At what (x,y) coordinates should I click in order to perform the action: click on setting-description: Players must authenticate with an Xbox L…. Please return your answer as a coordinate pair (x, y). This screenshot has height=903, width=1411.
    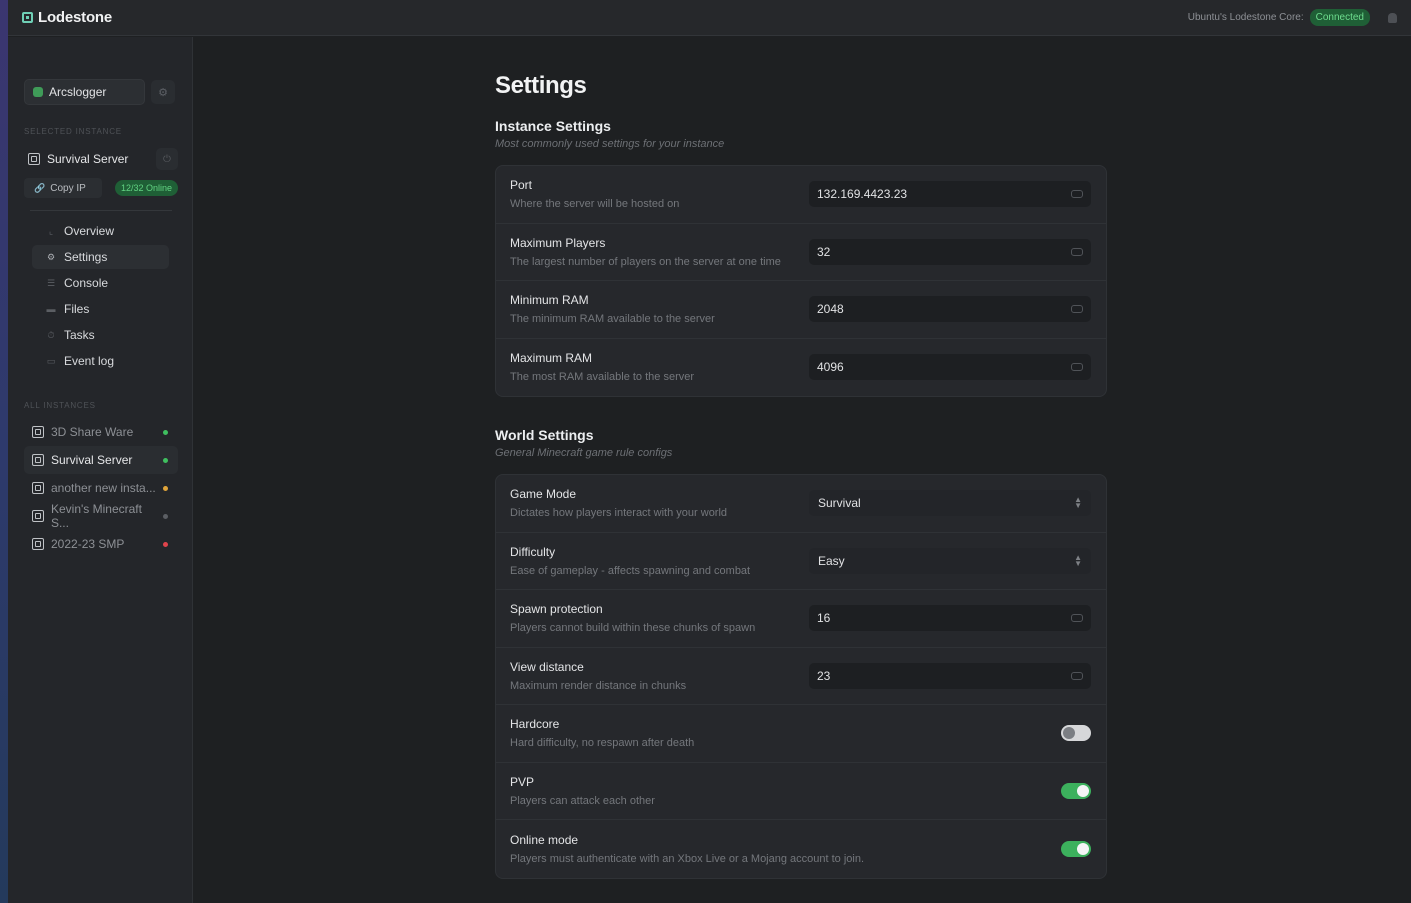
    Looking at the image, I should click on (687, 858).